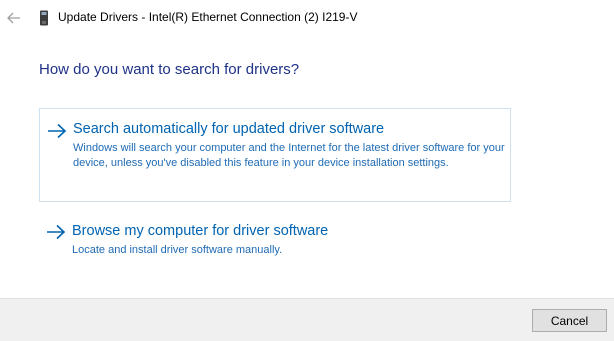  What do you see at coordinates (307, 319) in the screenshot?
I see `dialog-footer: Cancel` at bounding box center [307, 319].